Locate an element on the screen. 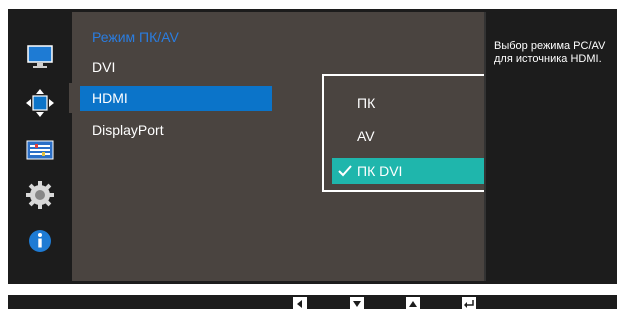 The height and width of the screenshot is (315, 619). submenu-item-label: ПК is located at coordinates (366, 103).